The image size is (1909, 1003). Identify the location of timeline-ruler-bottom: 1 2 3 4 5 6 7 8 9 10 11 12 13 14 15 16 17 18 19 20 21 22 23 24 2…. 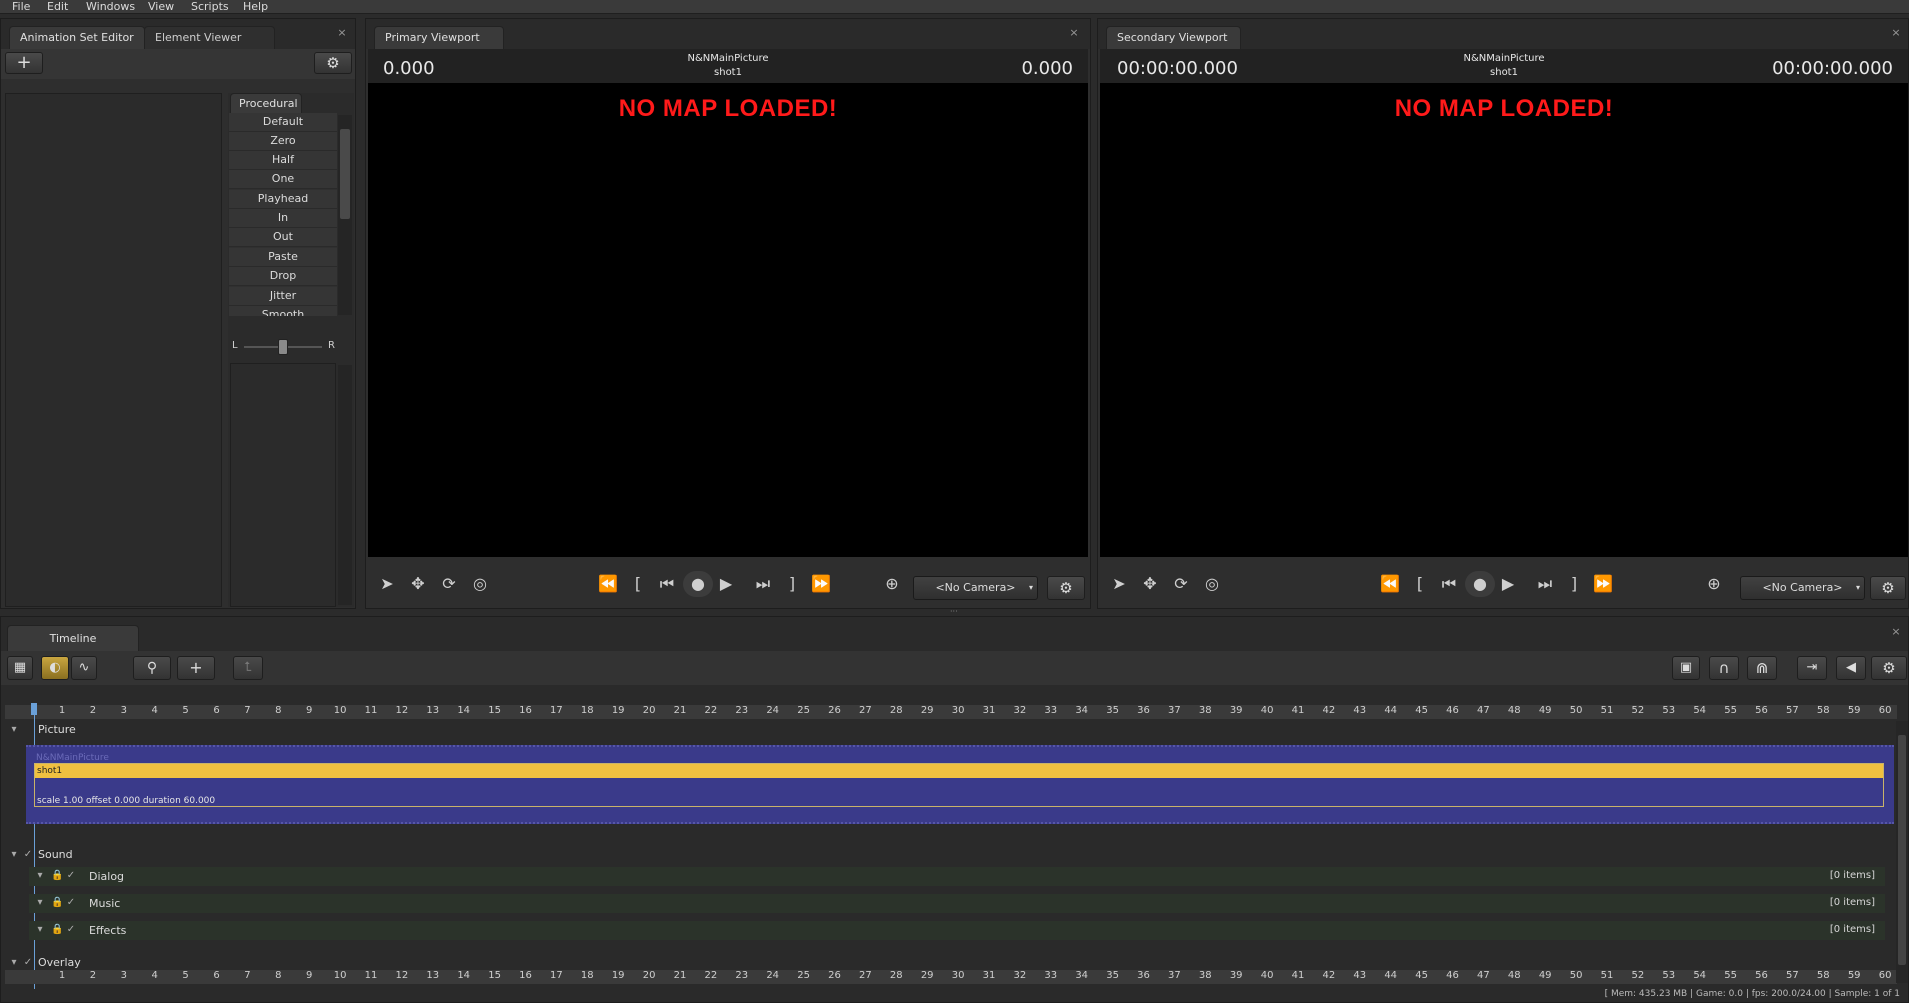
(951, 977).